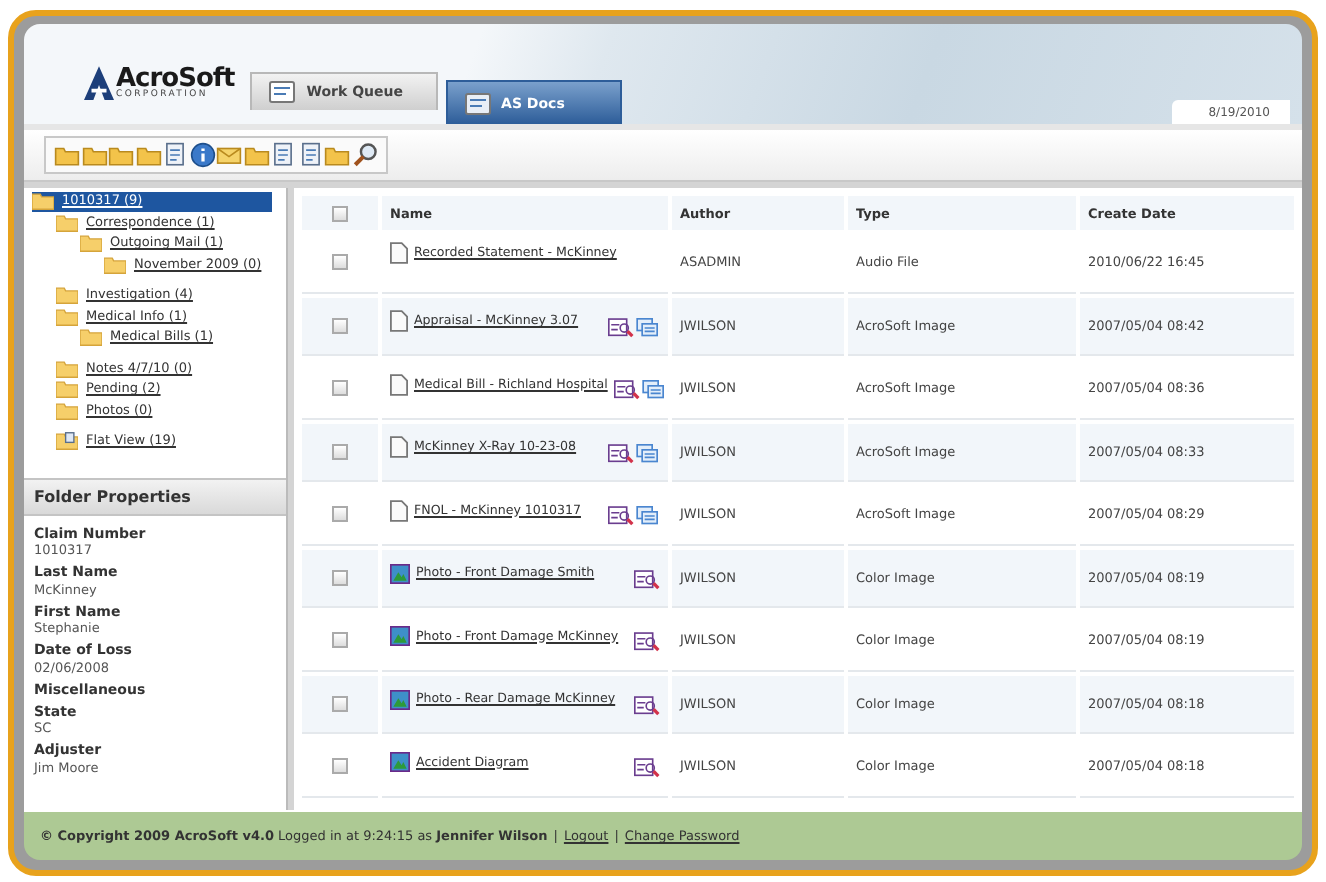  Describe the element at coordinates (155, 496) in the screenshot. I see `panel-header: Folder Properties` at that location.